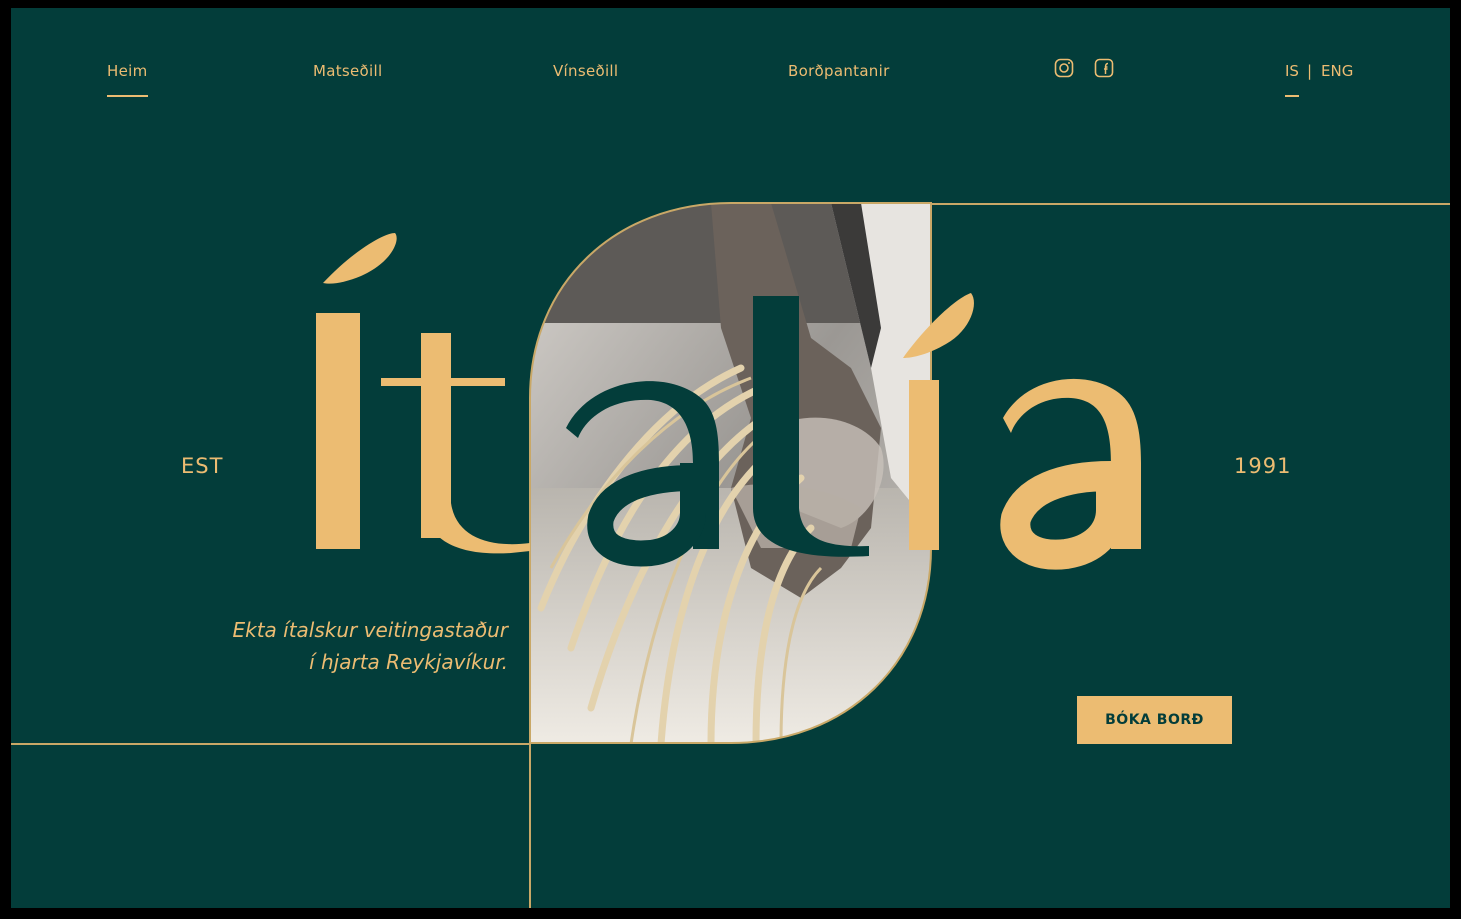  What do you see at coordinates (1190, 204) in the screenshot?
I see `top-right-line` at bounding box center [1190, 204].